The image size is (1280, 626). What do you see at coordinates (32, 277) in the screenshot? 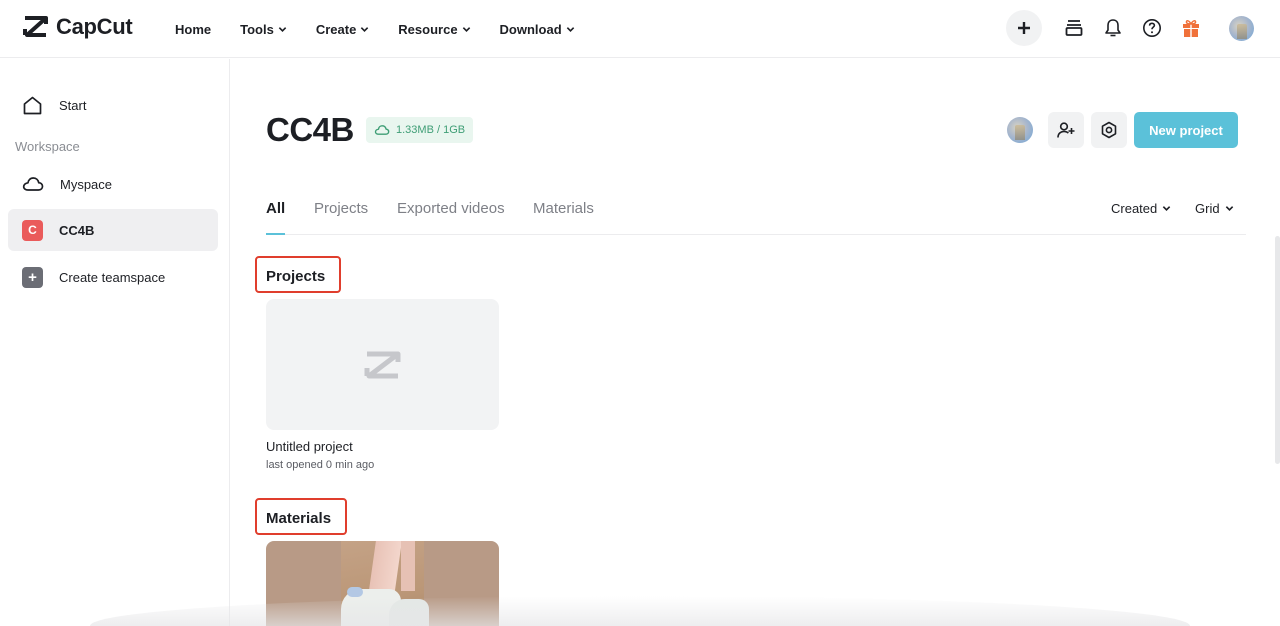
I see `plus-icon: +` at bounding box center [32, 277].